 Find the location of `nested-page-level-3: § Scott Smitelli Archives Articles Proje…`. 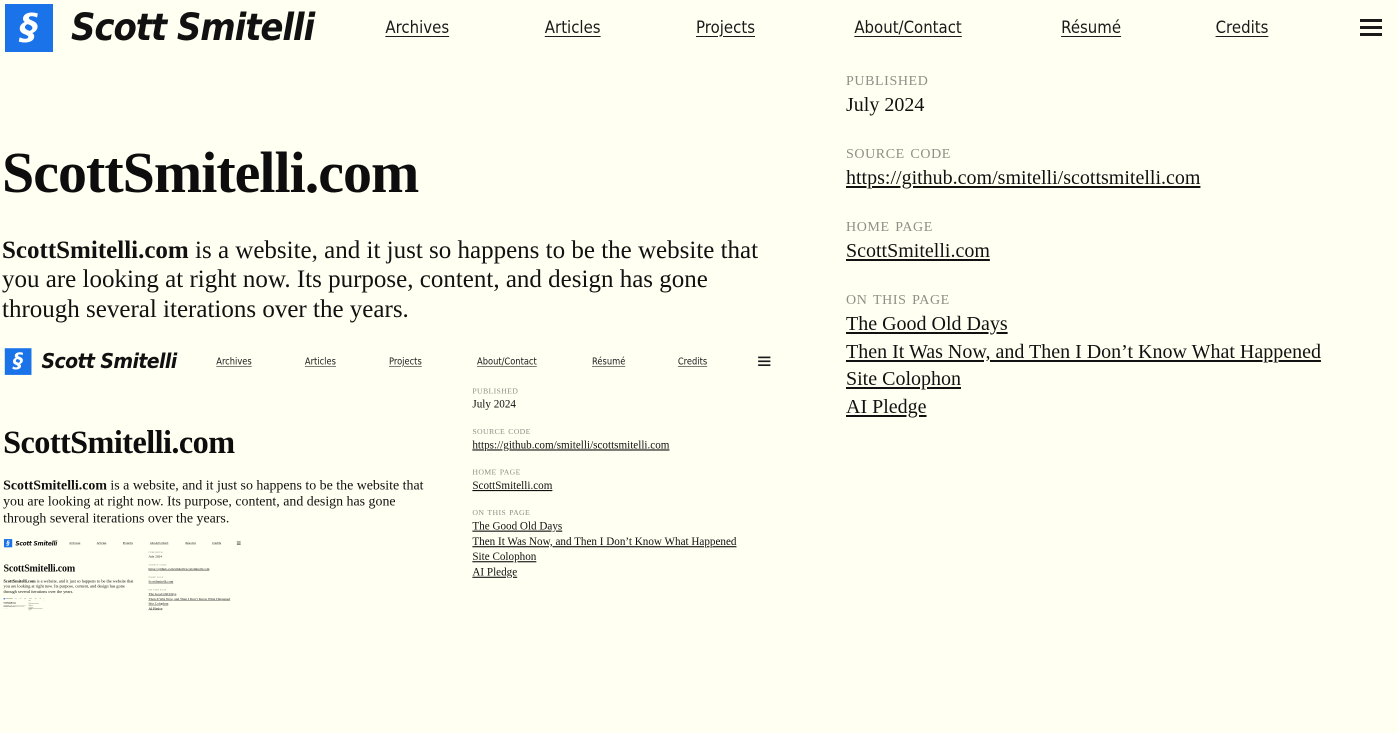

nested-page-level-3: § Scott Smitelli Archives Articles Proje… is located at coordinates (24, 609).